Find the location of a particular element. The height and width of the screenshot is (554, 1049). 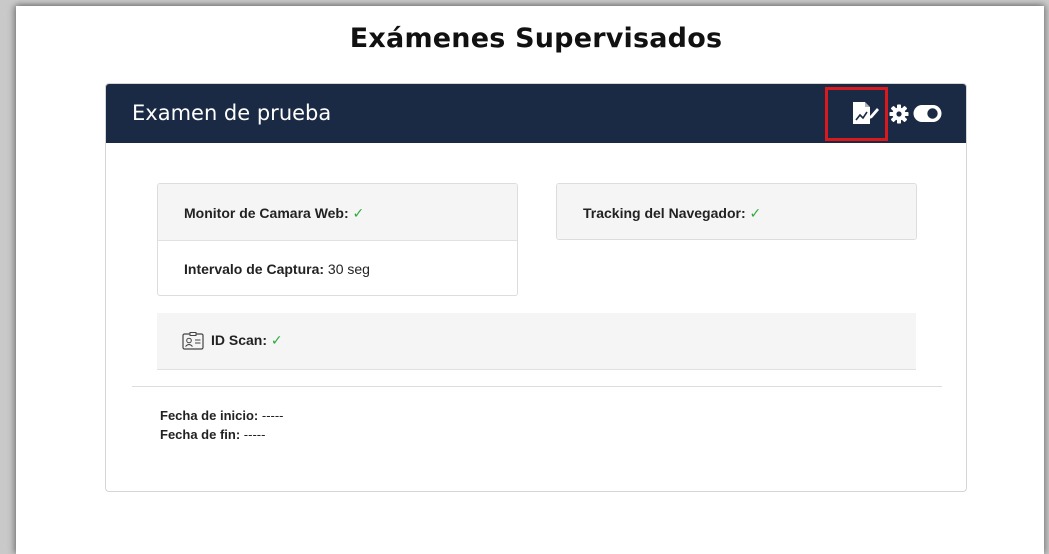

divider is located at coordinates (537, 386).